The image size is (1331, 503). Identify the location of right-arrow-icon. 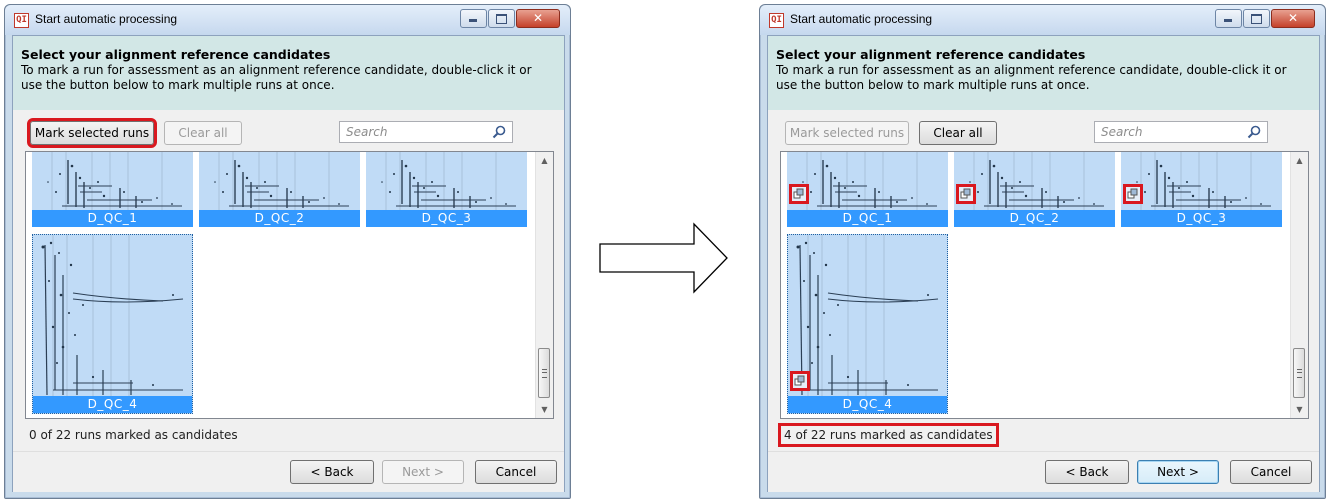
(663, 258).